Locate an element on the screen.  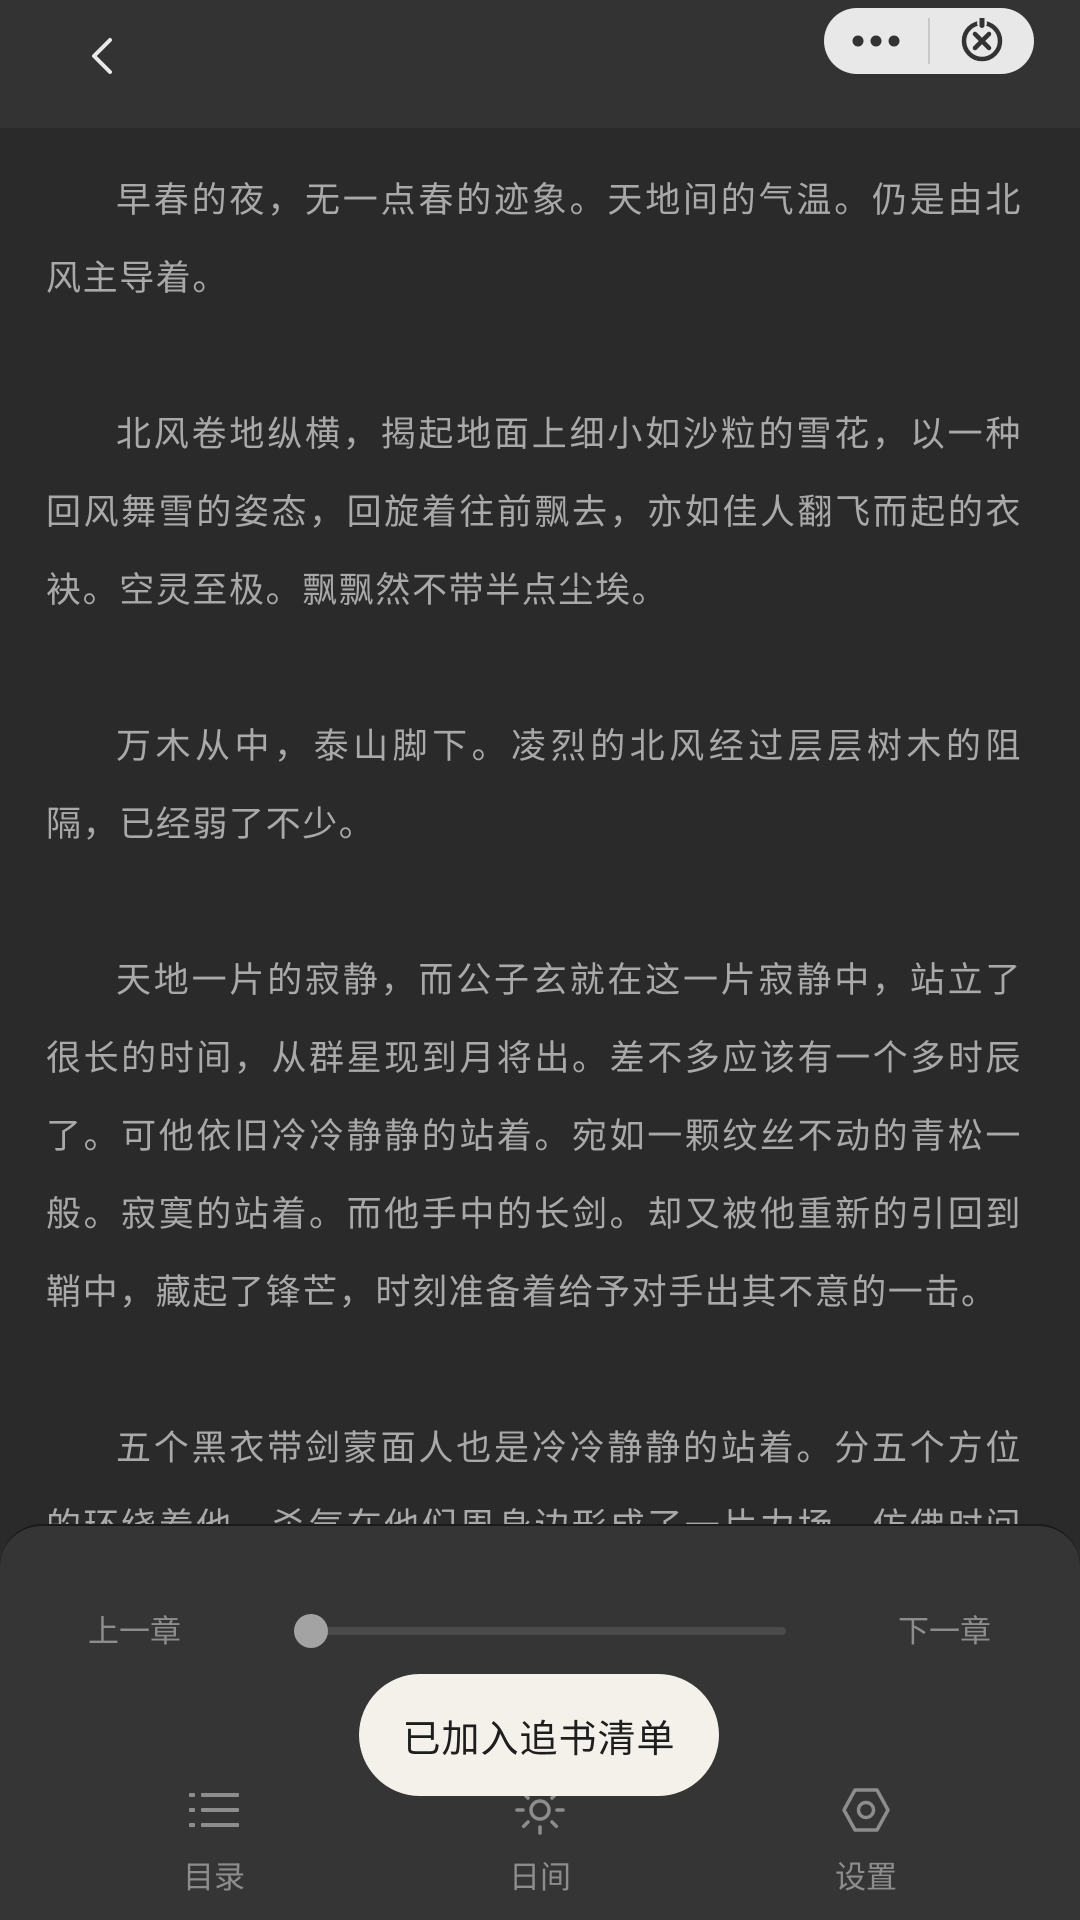
top-bar is located at coordinates (540, 64).